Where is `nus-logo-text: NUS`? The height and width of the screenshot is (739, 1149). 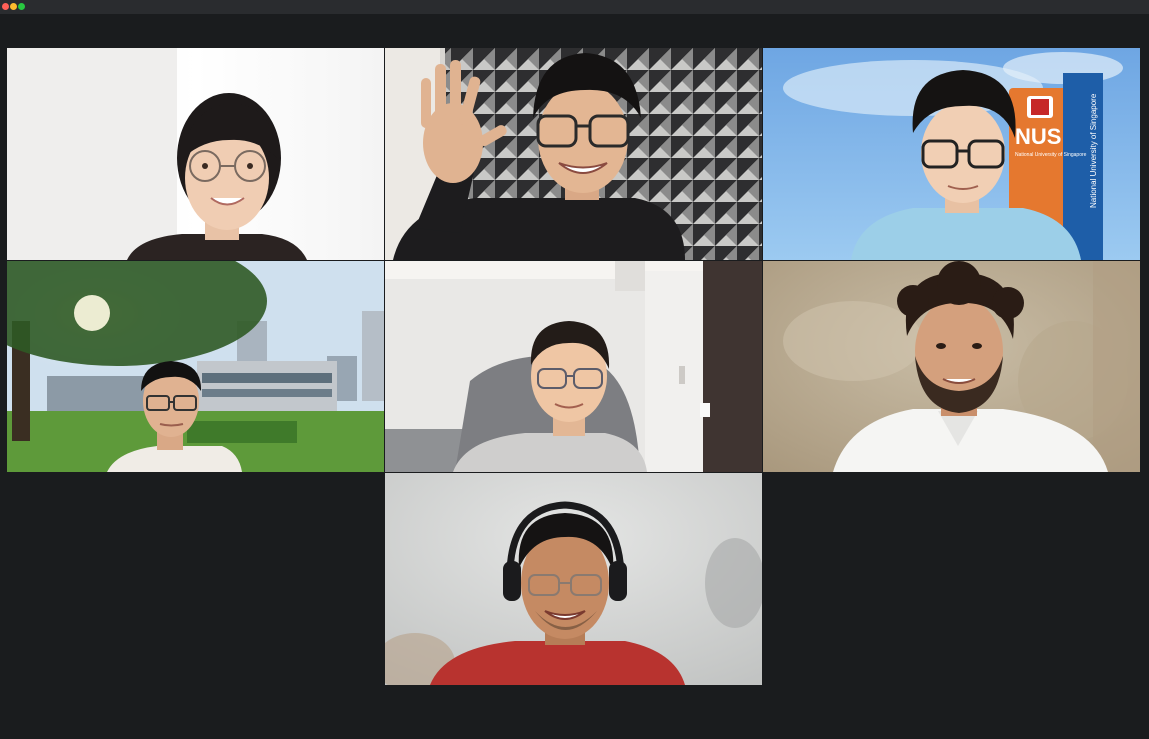
nus-logo-text: NUS is located at coordinates (1038, 136).